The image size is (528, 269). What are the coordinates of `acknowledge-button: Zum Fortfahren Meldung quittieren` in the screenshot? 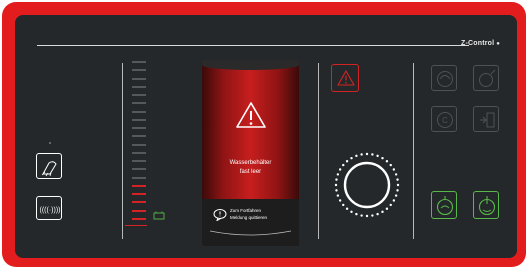 It's located at (250, 217).